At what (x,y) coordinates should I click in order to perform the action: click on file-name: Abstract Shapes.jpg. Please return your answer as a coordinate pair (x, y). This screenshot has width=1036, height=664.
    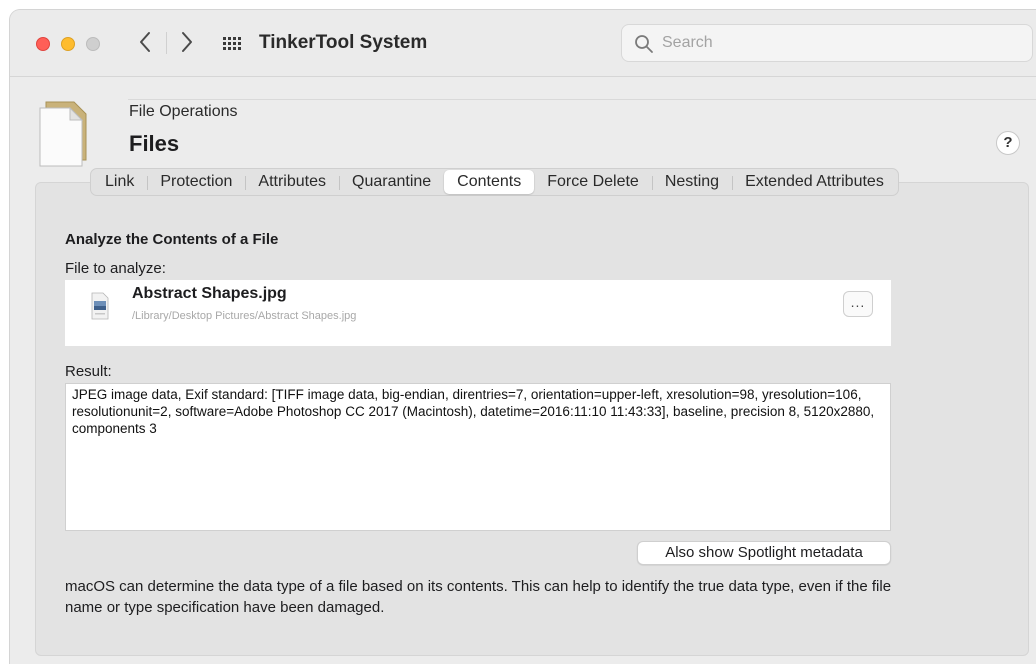
    Looking at the image, I should click on (209, 293).